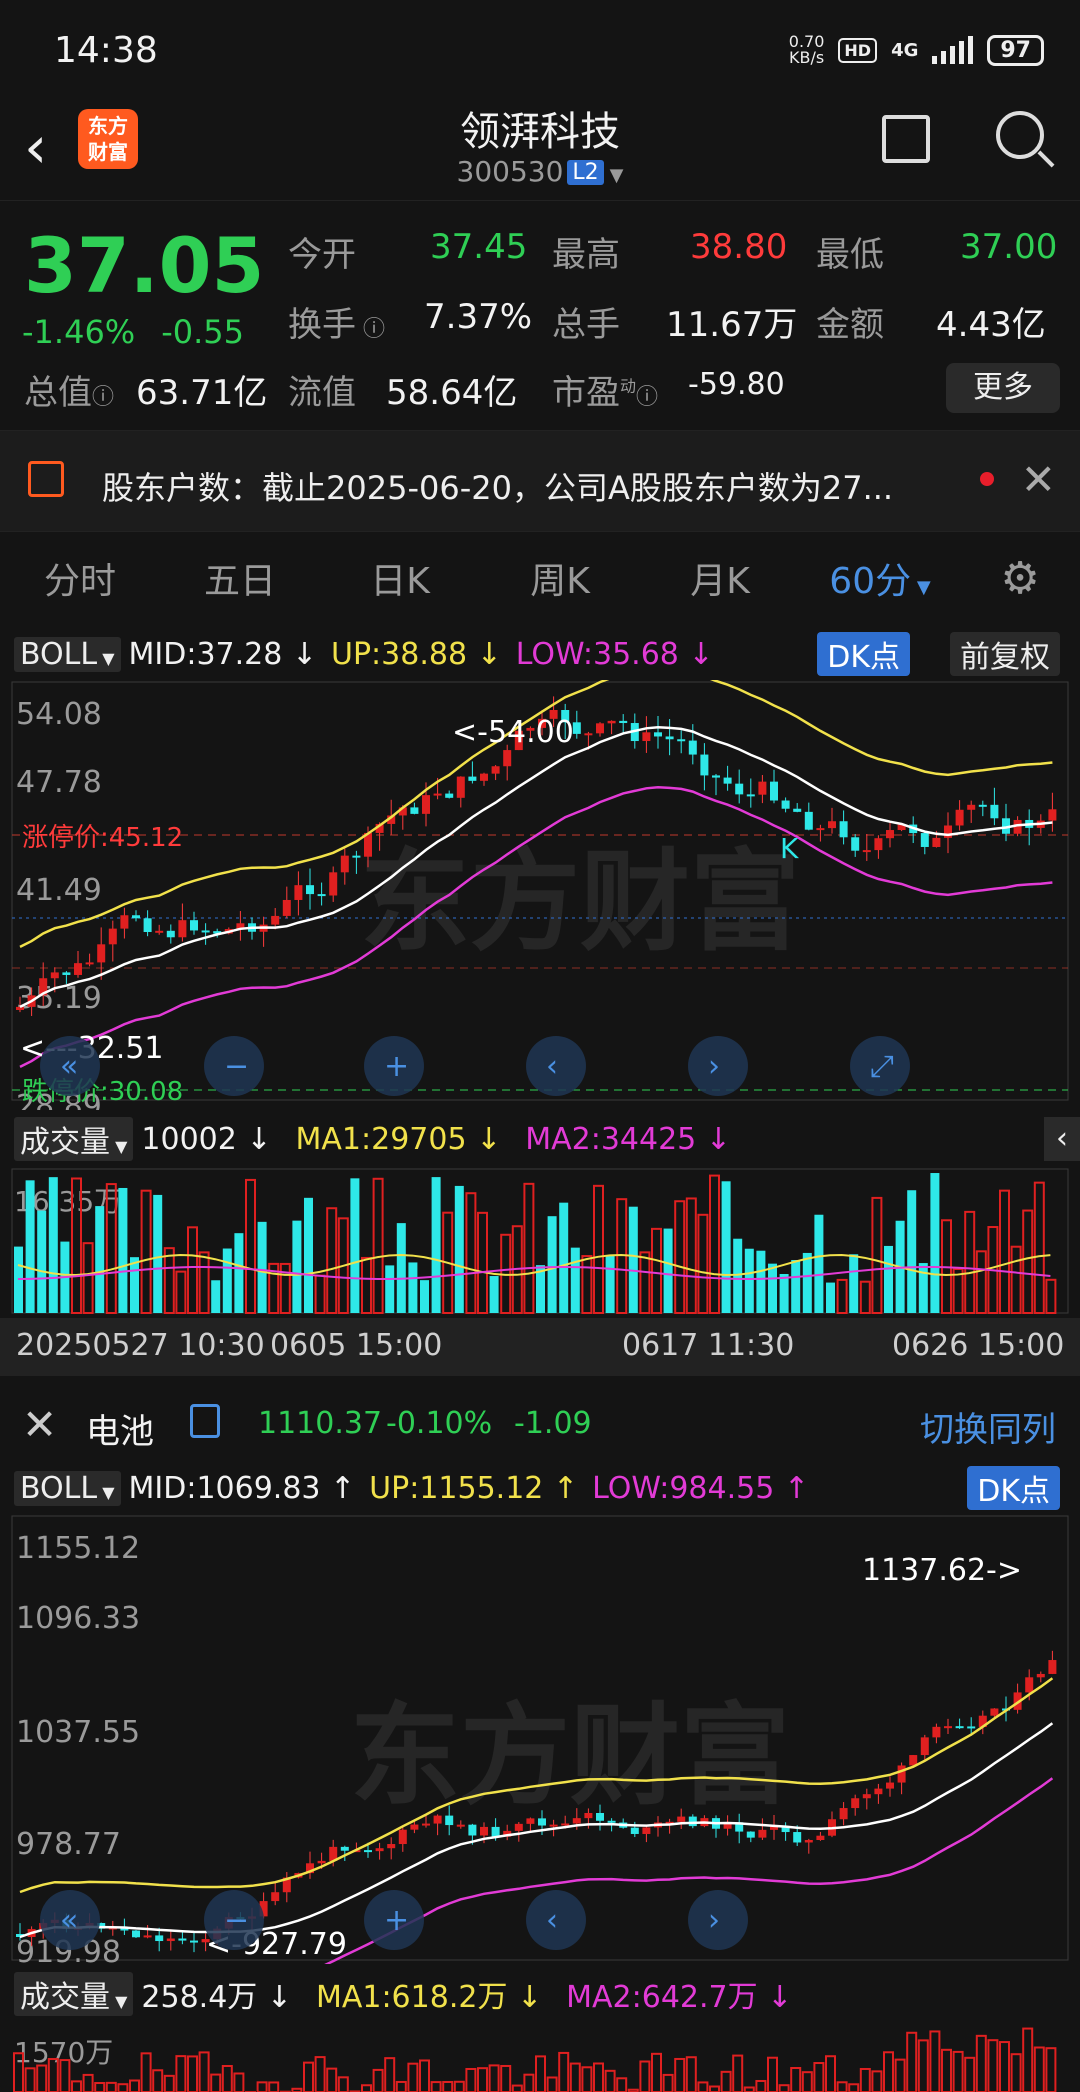  What do you see at coordinates (880, 578) in the screenshot?
I see `tab-60min: 60分 ▼` at bounding box center [880, 578].